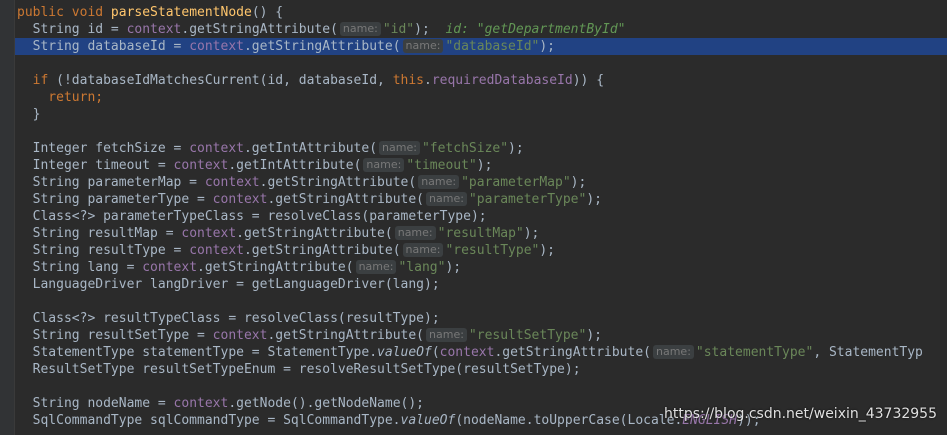 The height and width of the screenshot is (435, 947). Describe the element at coordinates (502, 80) in the screenshot. I see `code-token: requiredDatabaseId` at that location.